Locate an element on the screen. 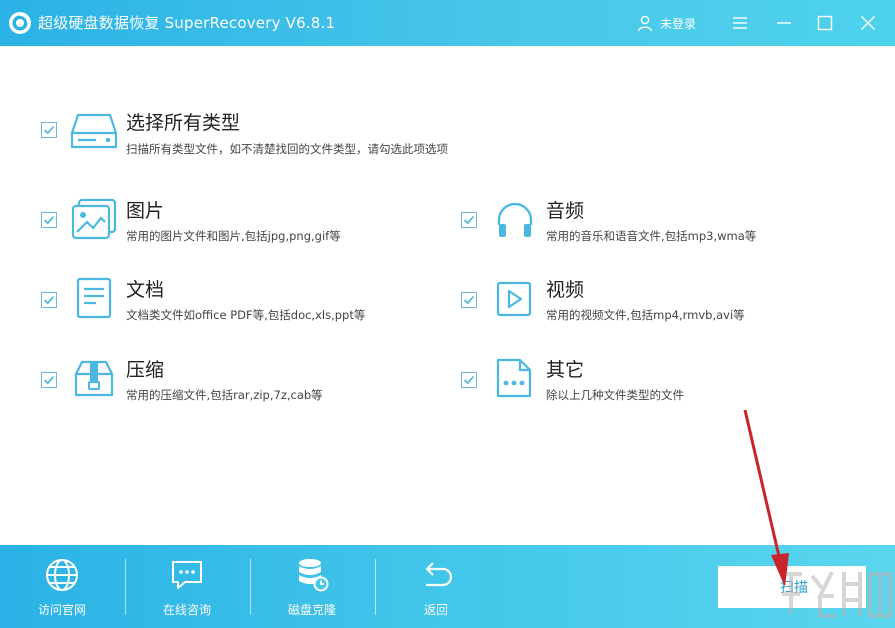  option-title-other: 其它 is located at coordinates (565, 370).